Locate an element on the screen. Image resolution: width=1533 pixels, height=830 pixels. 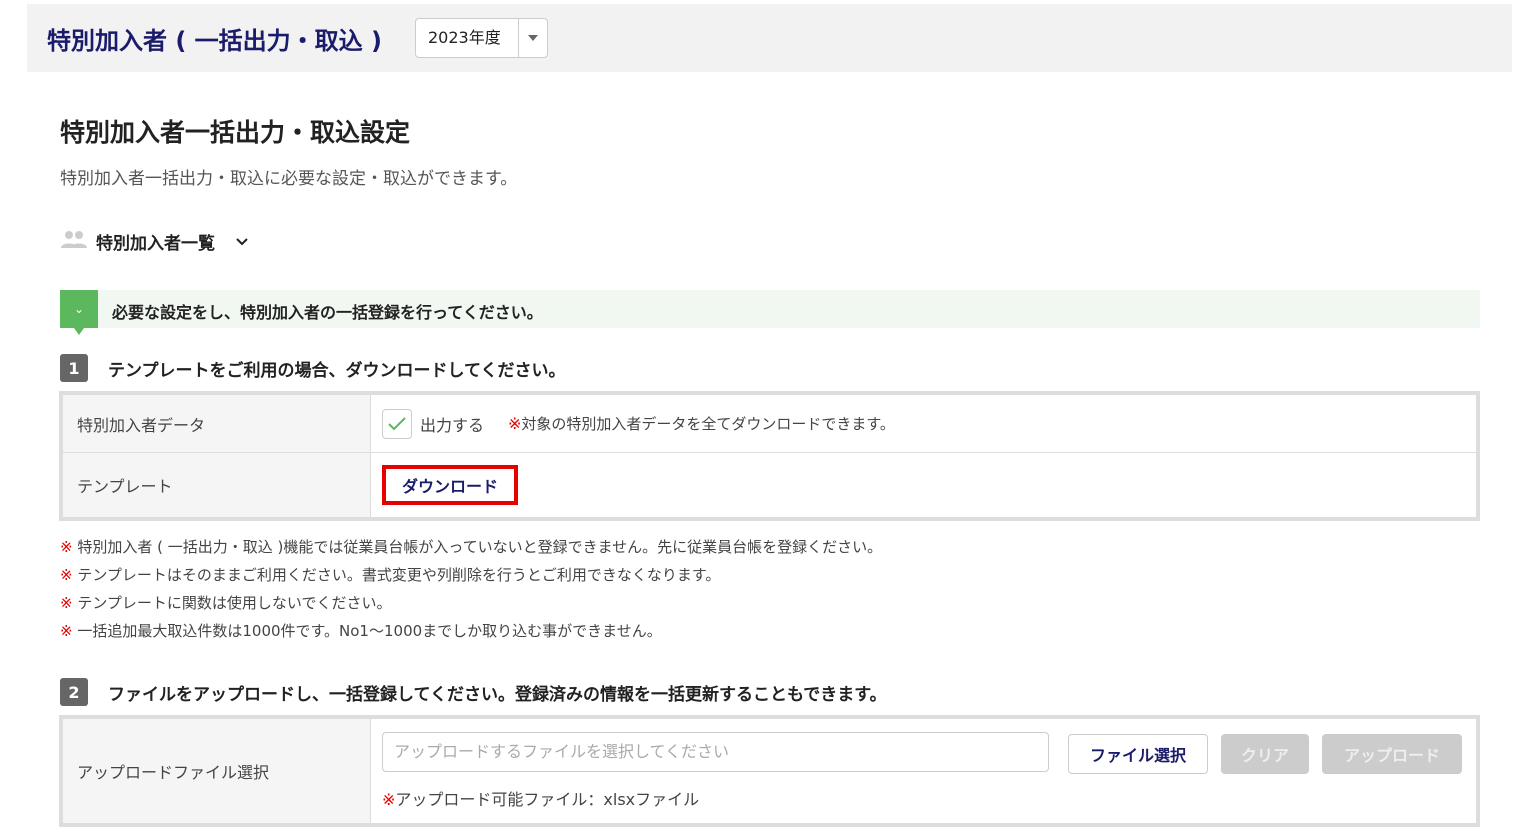
year-select-value: 2023年度 is located at coordinates (464, 37).